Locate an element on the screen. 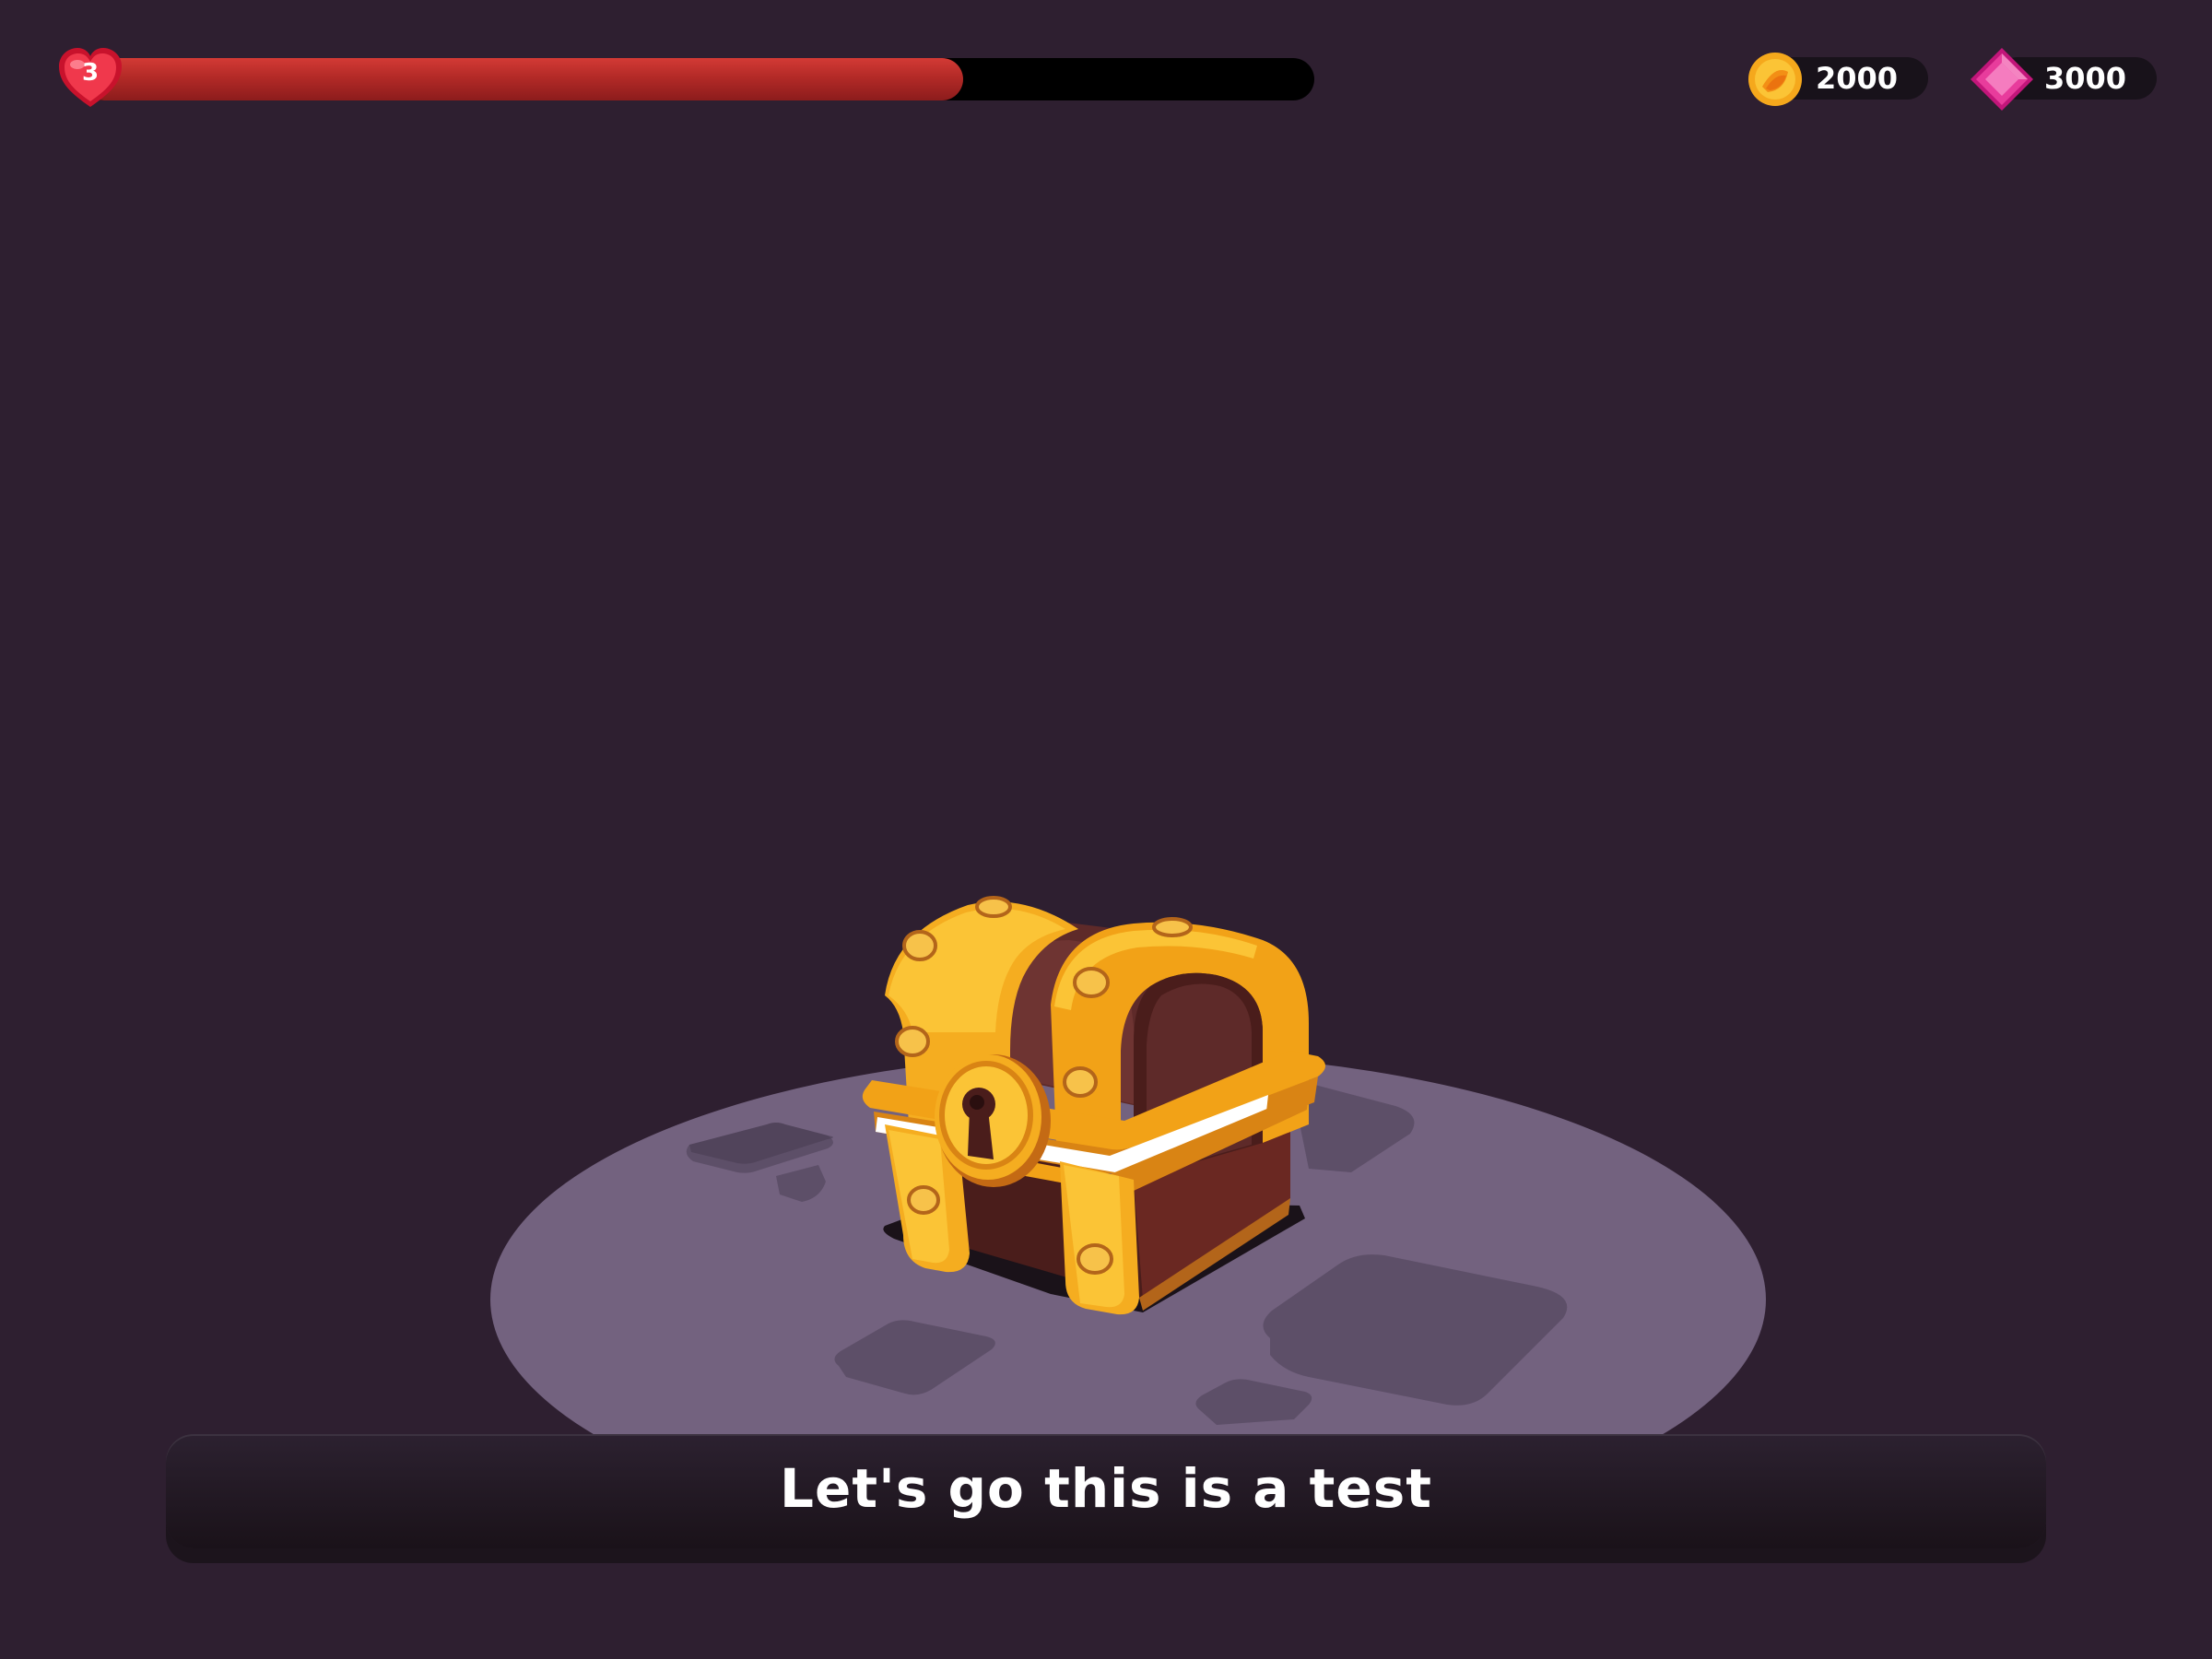  dialogue-text: Let's go this is a test is located at coordinates (1106, 1488).